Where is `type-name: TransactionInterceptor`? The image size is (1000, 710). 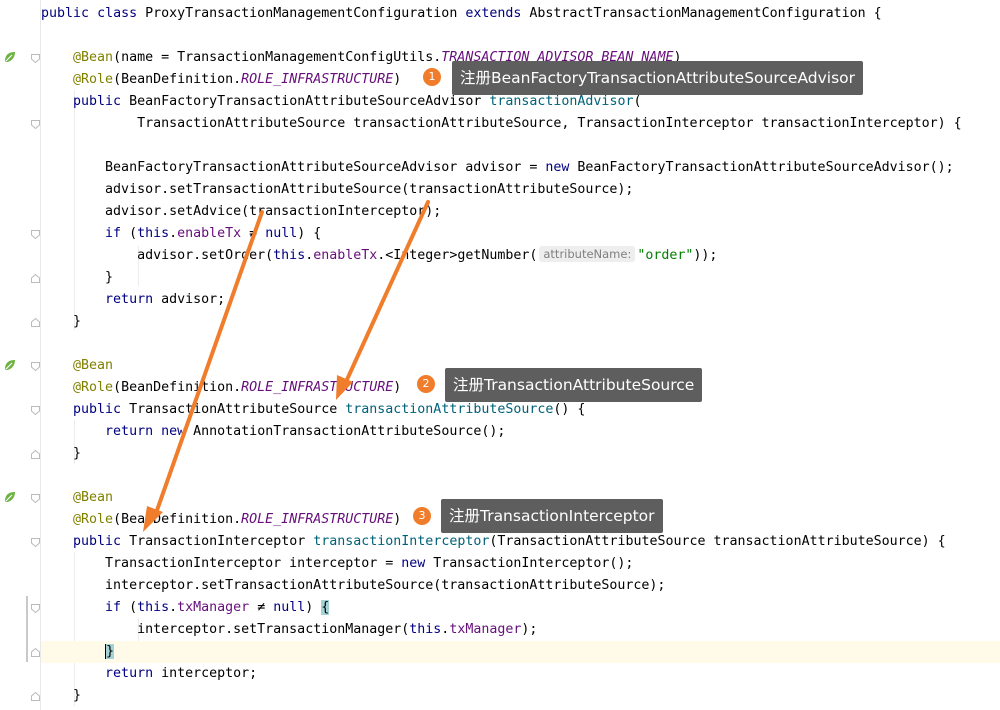
type-name: TransactionInterceptor is located at coordinates (217, 541).